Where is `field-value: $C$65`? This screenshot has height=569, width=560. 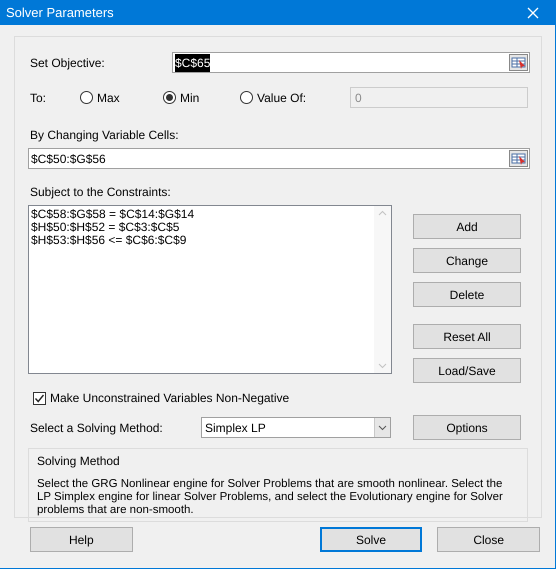 field-value: $C$65 is located at coordinates (192, 63).